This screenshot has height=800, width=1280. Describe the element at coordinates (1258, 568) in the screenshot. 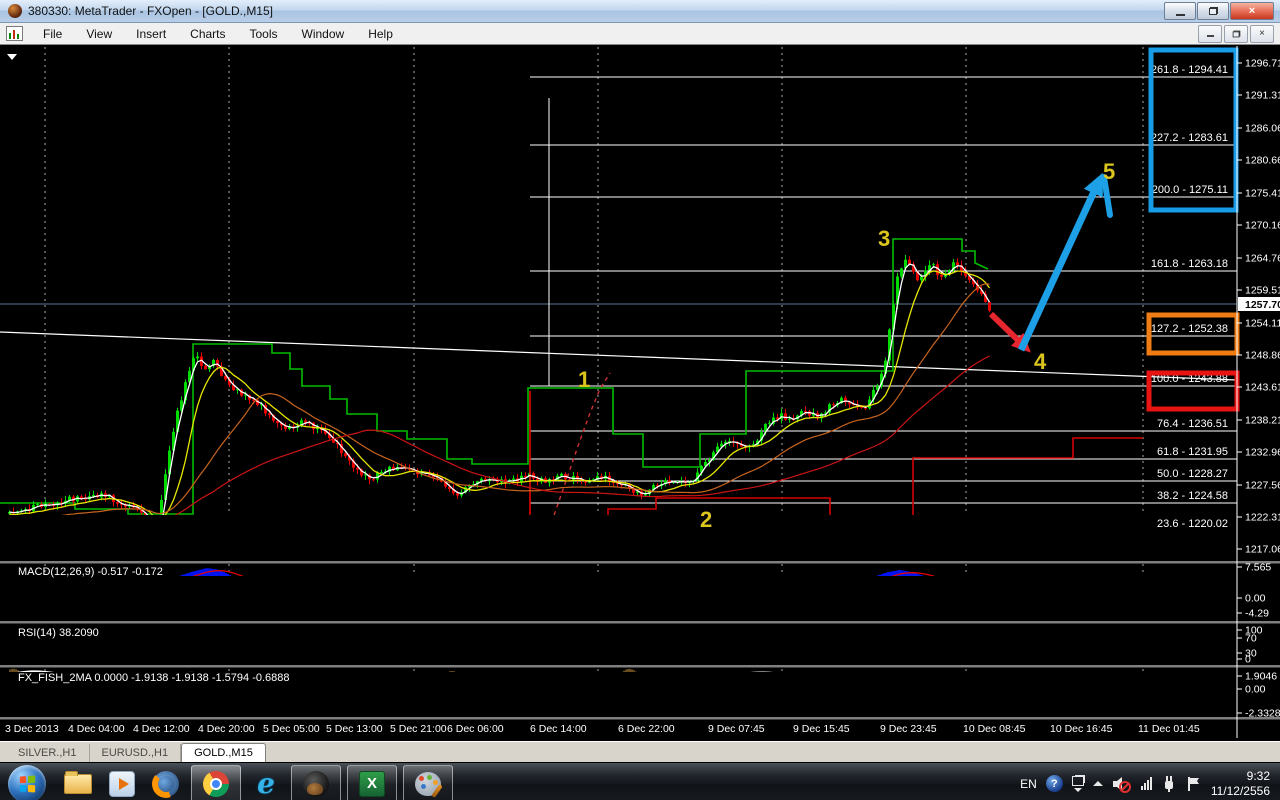

I see `scale-tick: 7.565` at that location.